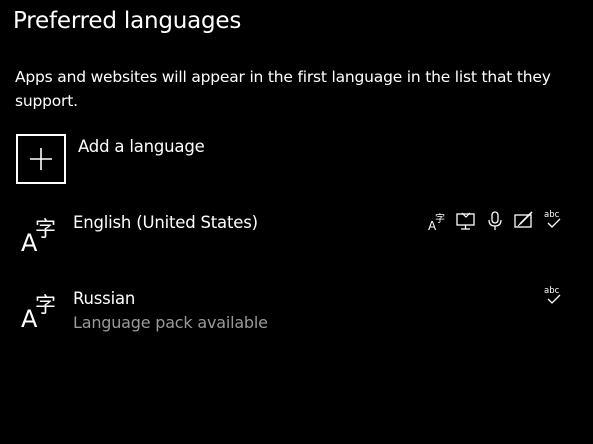 This screenshot has height=444, width=593. I want to click on text-to-speech-icon, so click(465, 221).